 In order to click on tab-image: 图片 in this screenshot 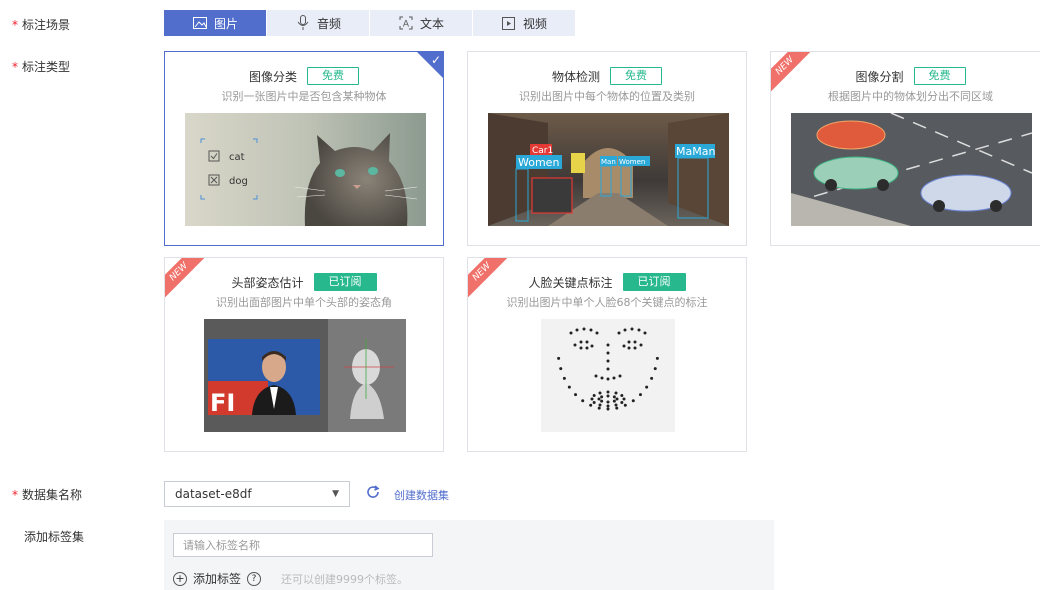, I will do `click(215, 23)`.